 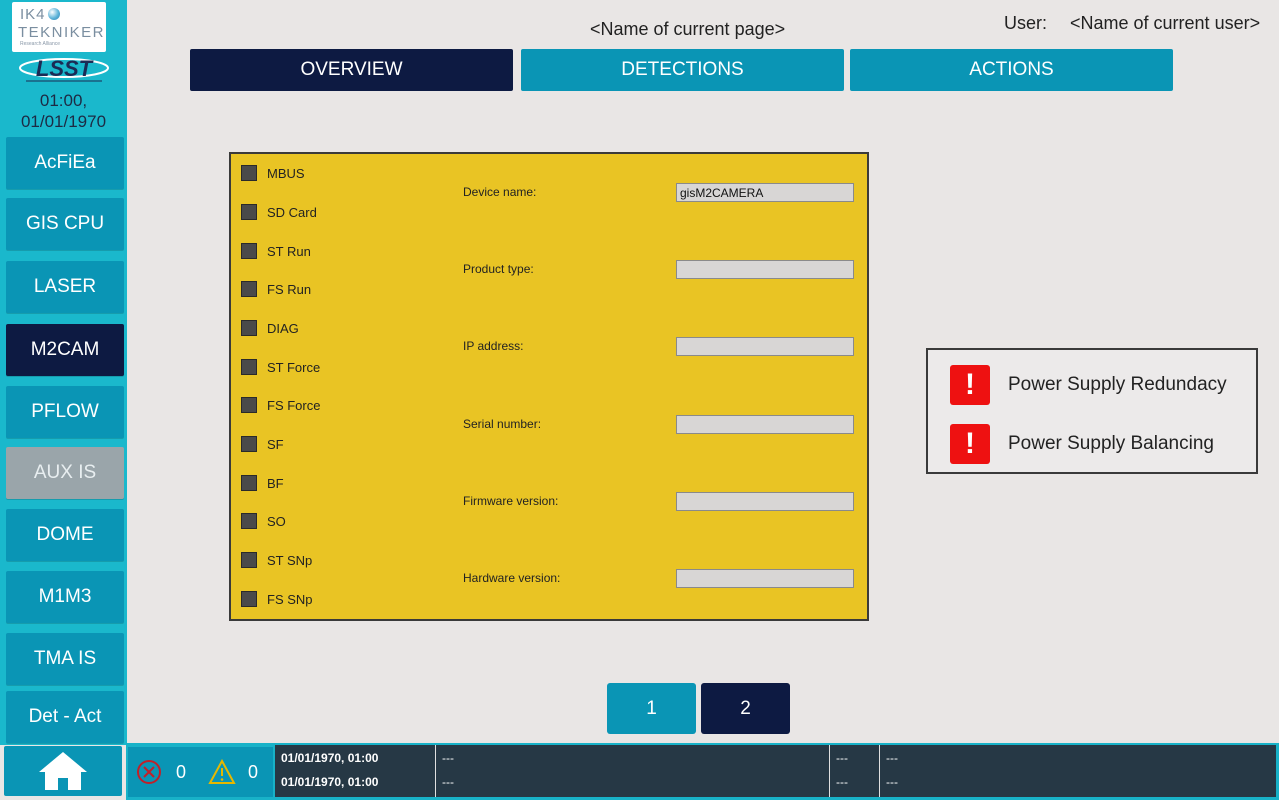 What do you see at coordinates (502, 424) in the screenshot?
I see `serial-number-label: Serial number:` at bounding box center [502, 424].